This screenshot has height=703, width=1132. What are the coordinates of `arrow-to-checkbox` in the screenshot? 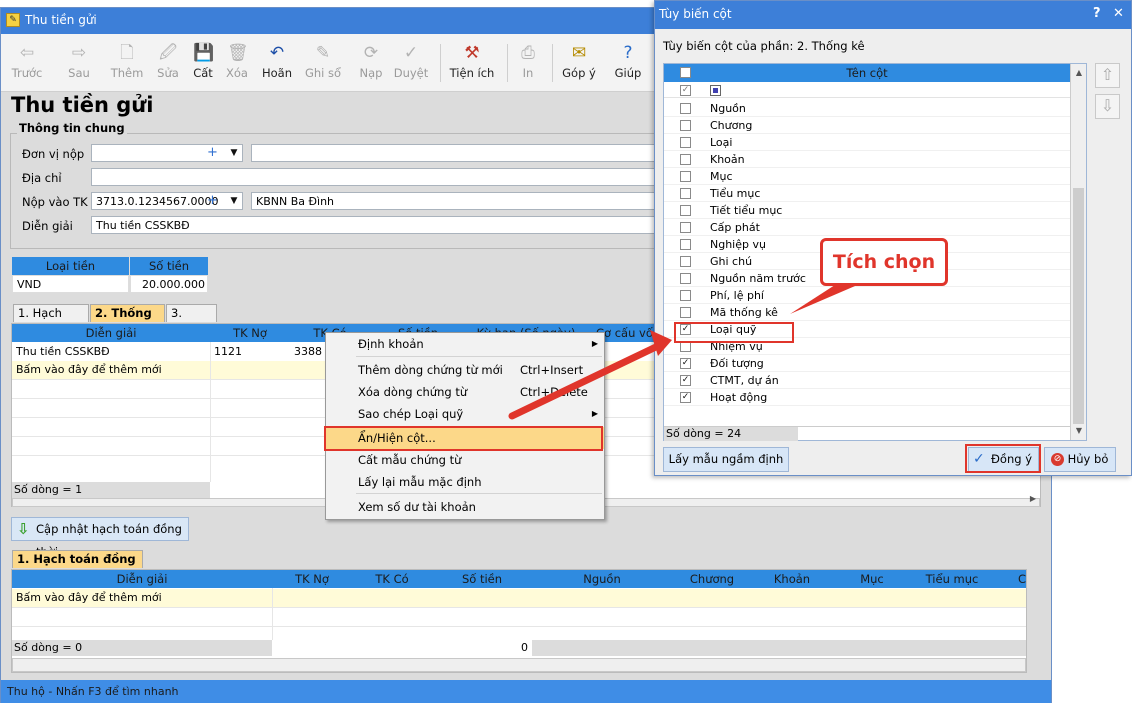 It's located at (586, 380).